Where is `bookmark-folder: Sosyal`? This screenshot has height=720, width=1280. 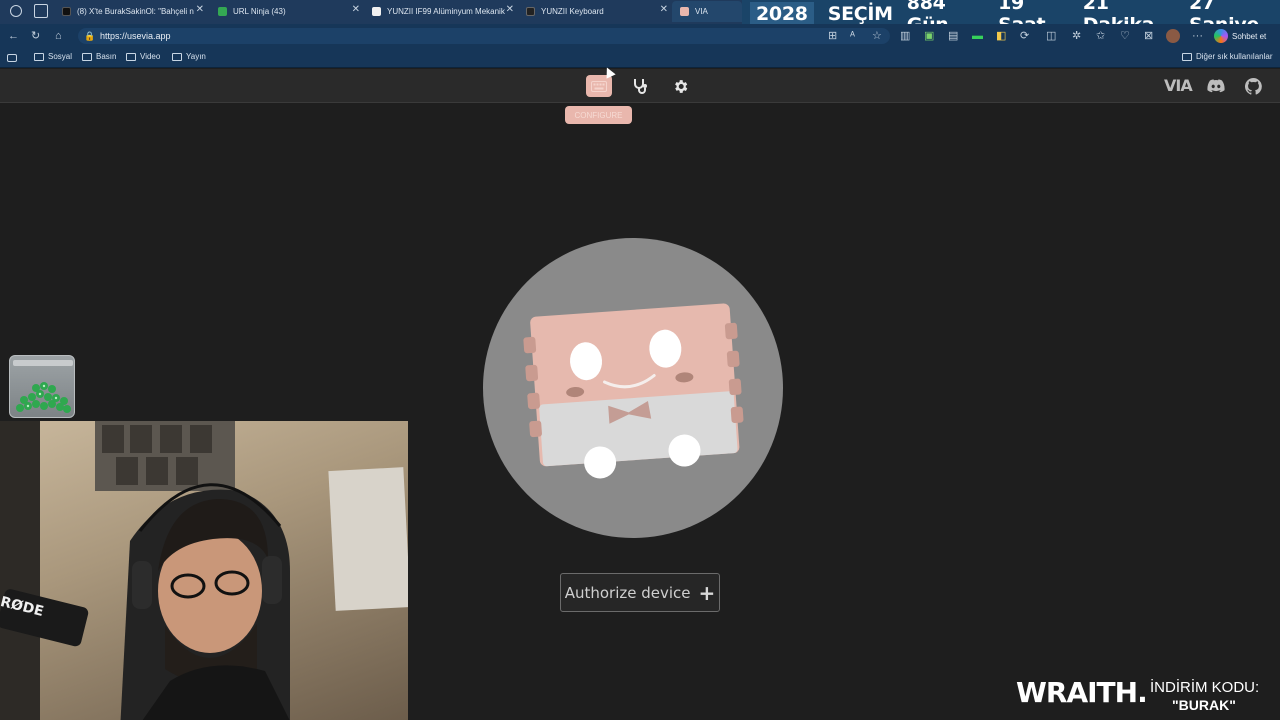 bookmark-folder: Sosyal is located at coordinates (53, 56).